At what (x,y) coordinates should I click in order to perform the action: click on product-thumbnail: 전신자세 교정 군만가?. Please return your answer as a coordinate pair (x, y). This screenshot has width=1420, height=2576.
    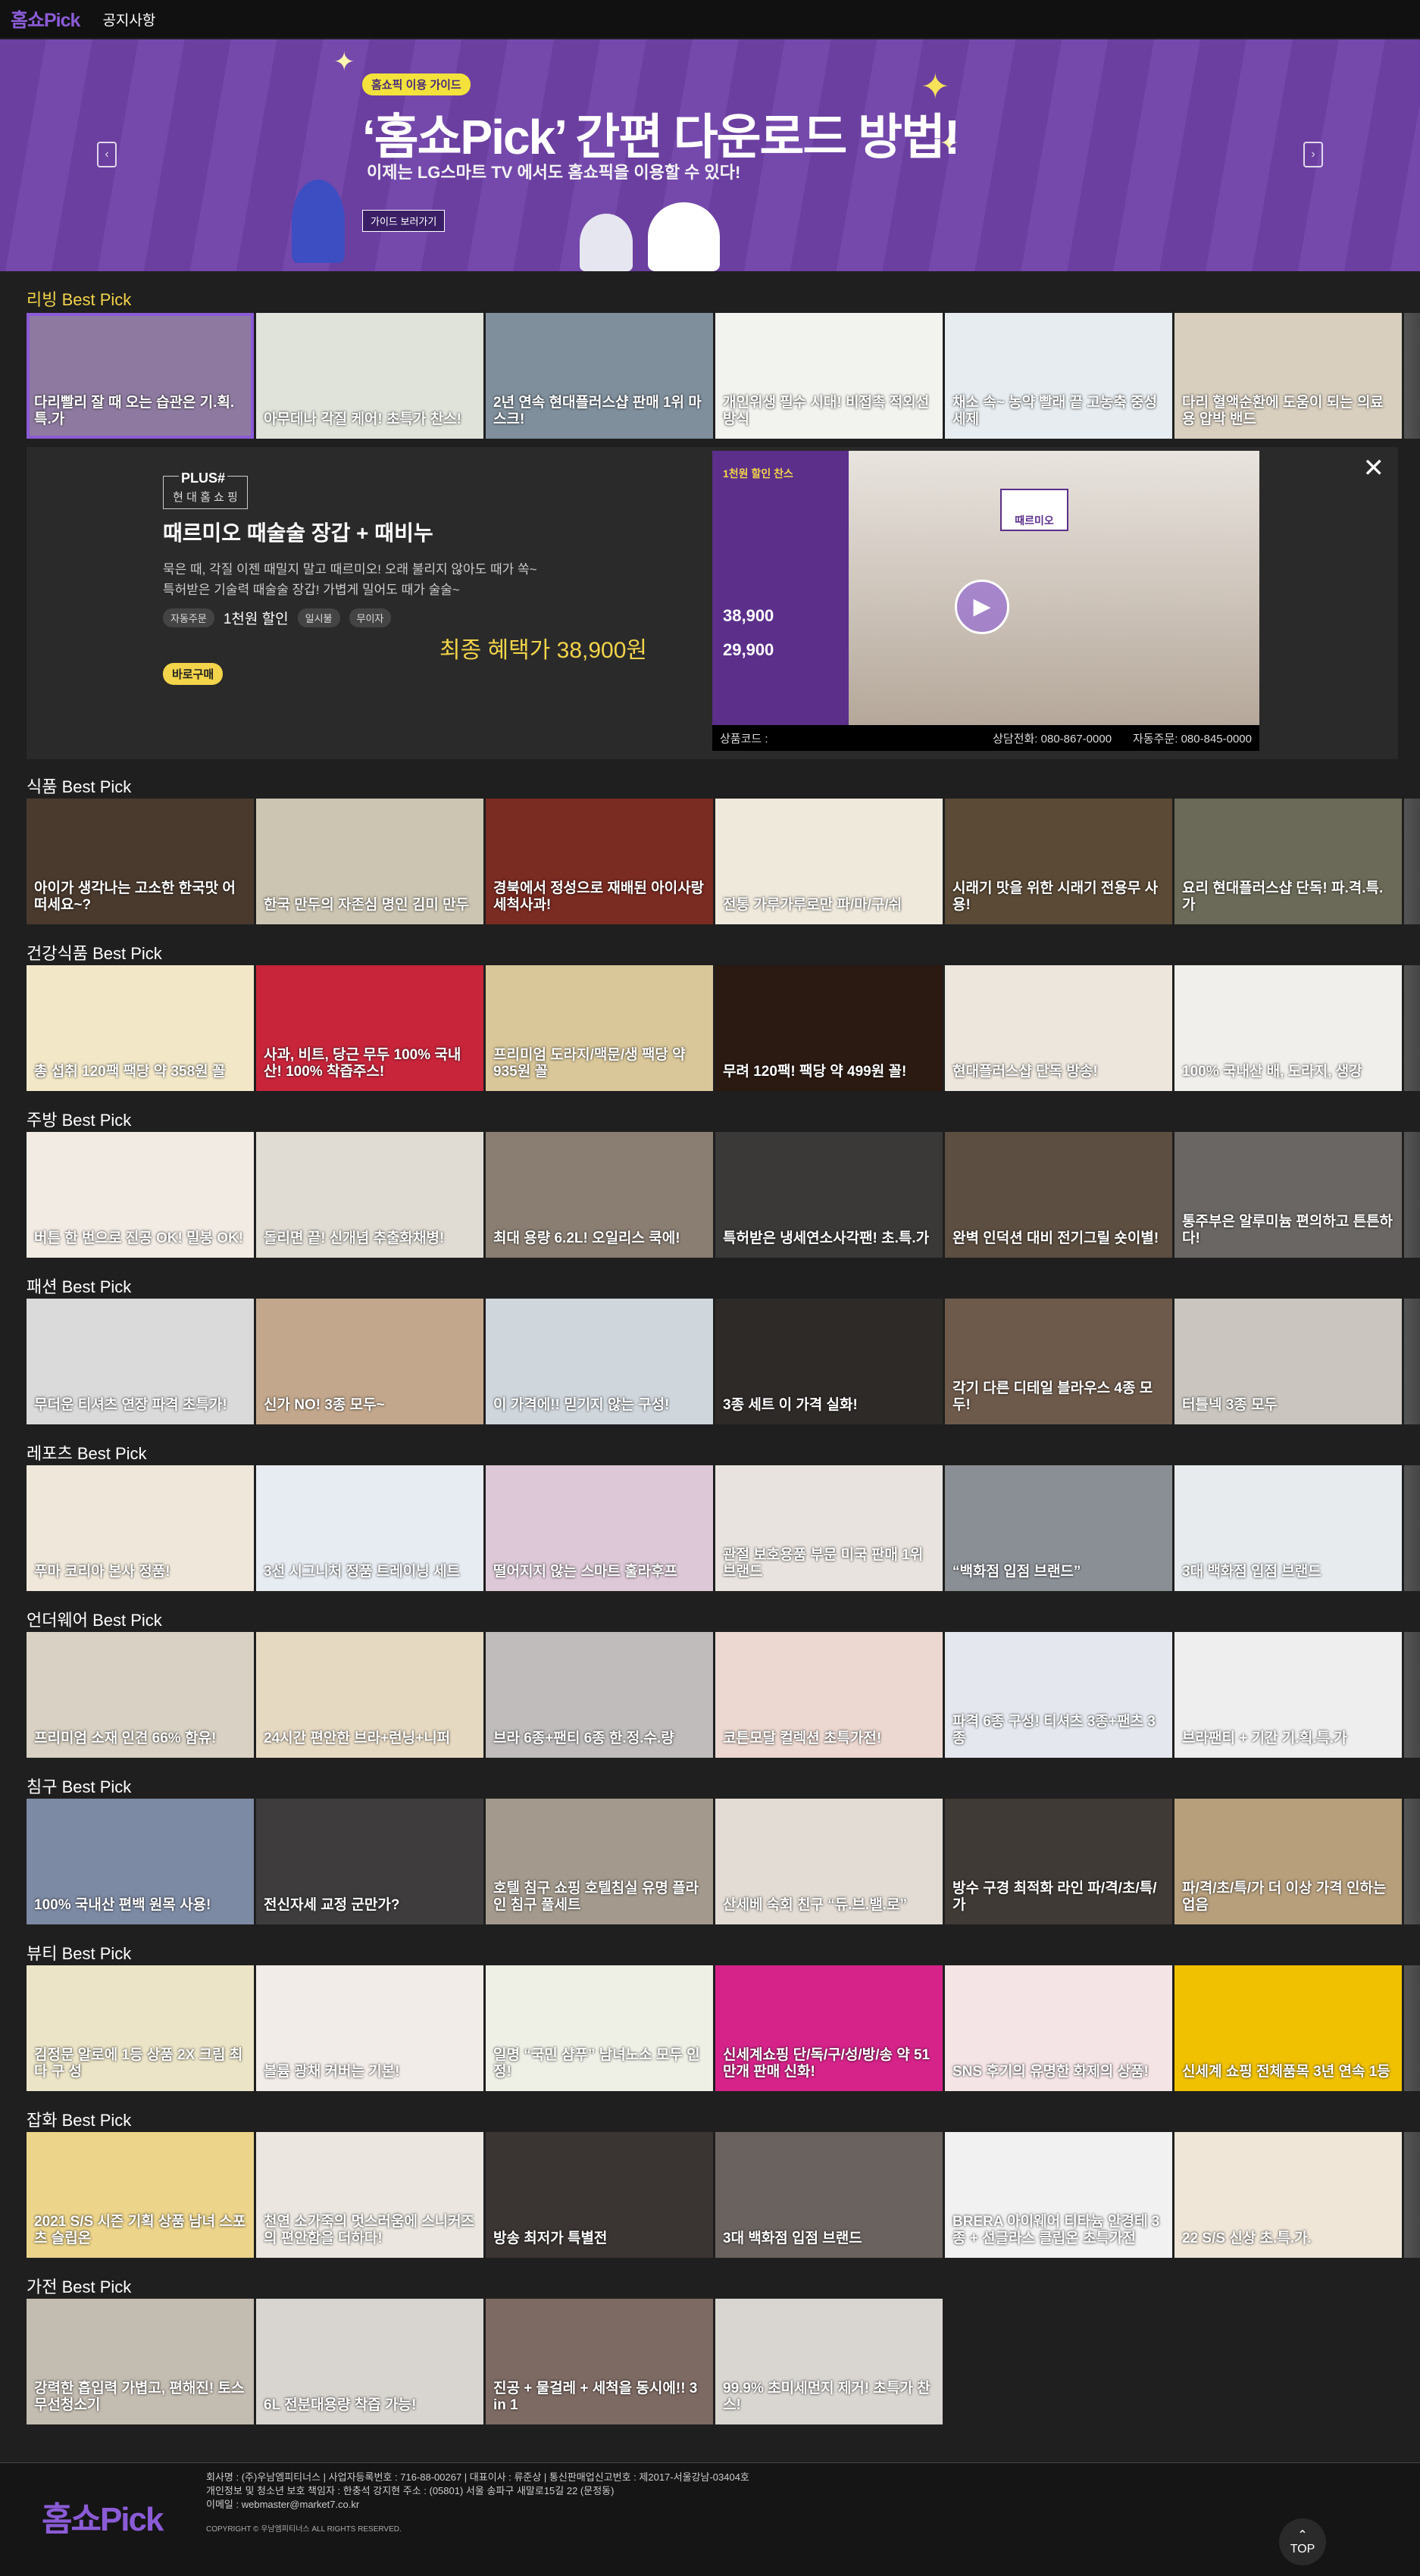
    Looking at the image, I should click on (369, 1862).